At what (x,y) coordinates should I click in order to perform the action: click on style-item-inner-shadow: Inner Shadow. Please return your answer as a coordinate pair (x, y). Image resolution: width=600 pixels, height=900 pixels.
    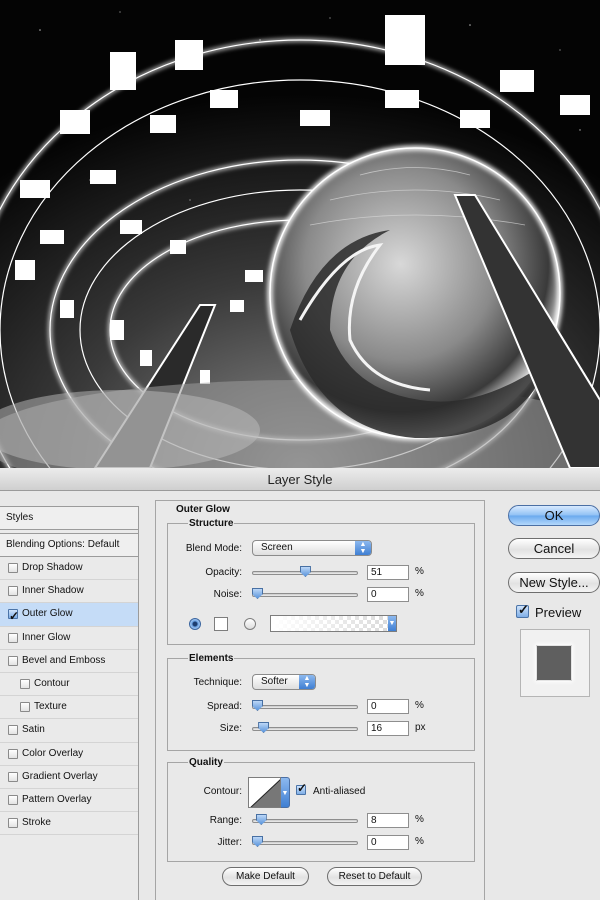
    Looking at the image, I should click on (69, 592).